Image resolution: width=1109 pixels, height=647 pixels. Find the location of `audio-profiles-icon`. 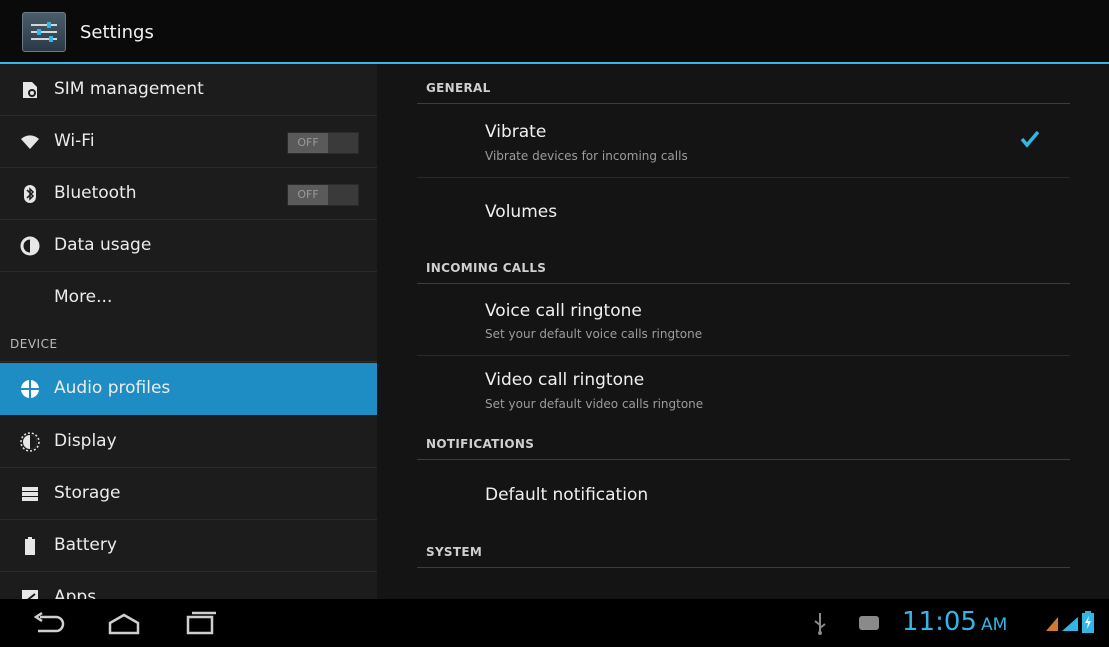

audio-profiles-icon is located at coordinates (30, 389).